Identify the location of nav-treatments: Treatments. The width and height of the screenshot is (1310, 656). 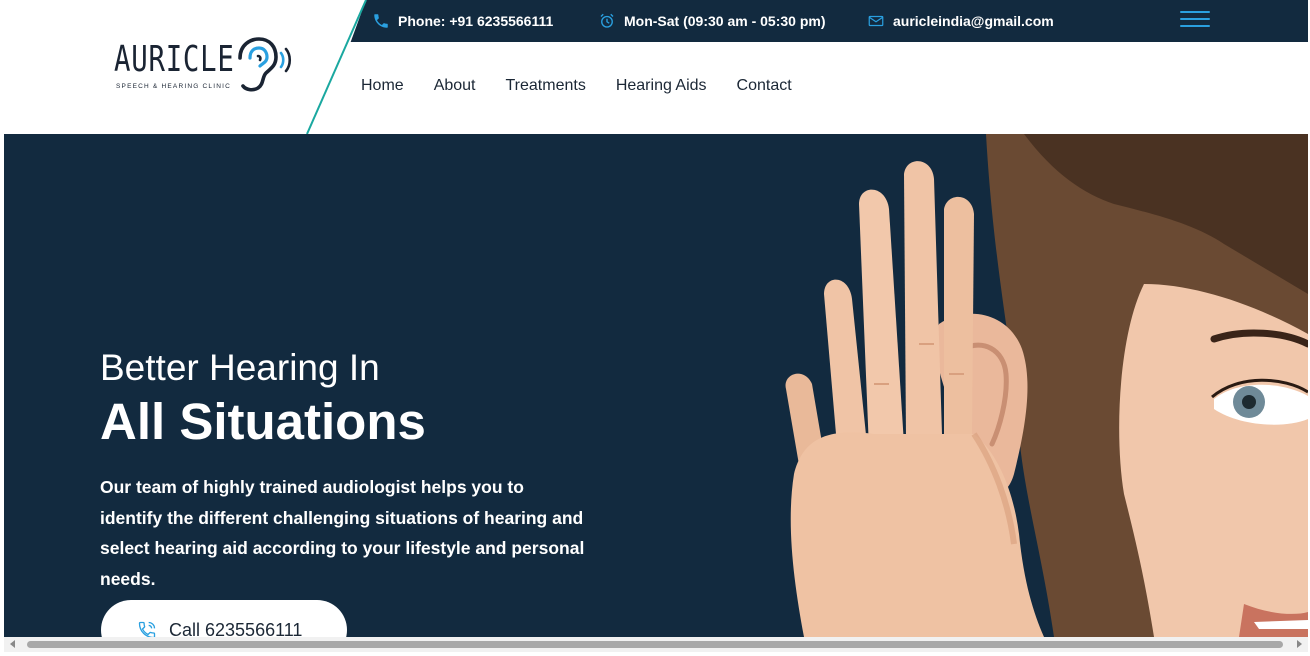
(546, 86).